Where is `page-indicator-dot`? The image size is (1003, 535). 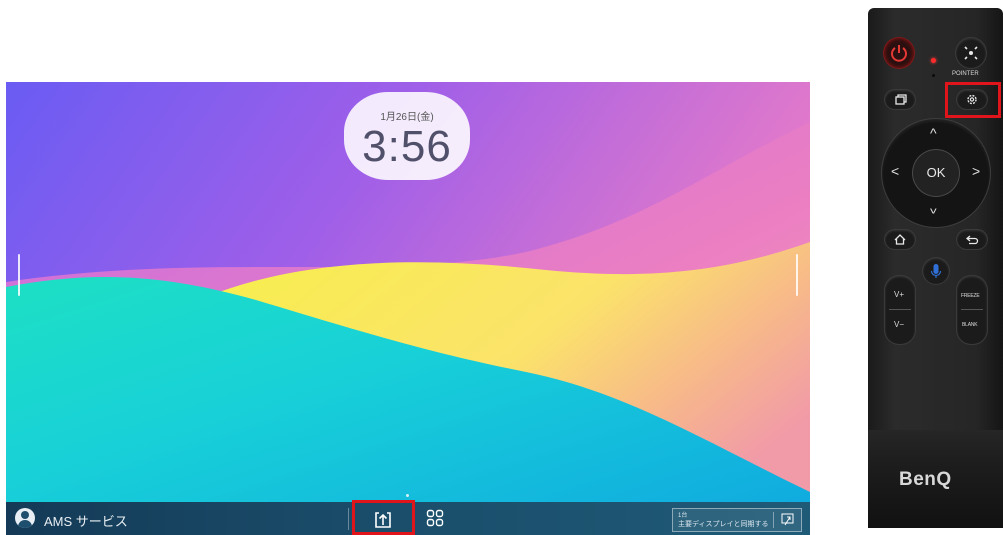 page-indicator-dot is located at coordinates (407, 495).